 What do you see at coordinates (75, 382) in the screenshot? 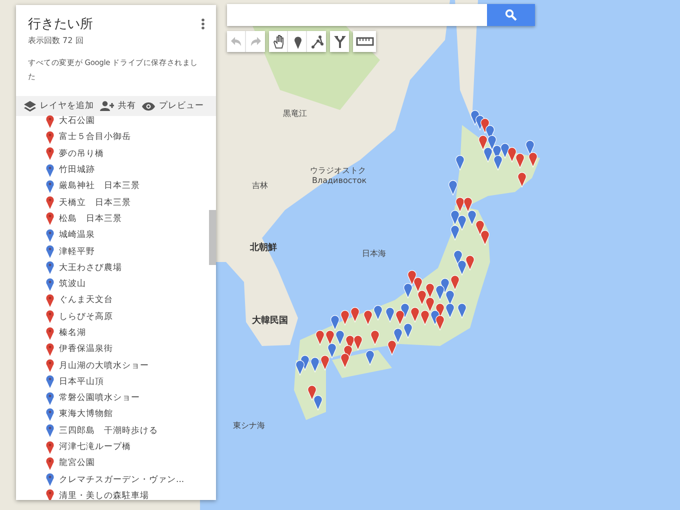
I see `place-item: 日本平山頂` at bounding box center [75, 382].